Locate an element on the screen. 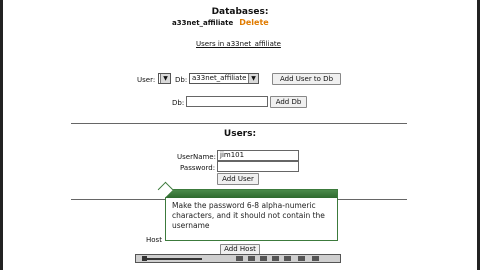  rewind-icon is located at coordinates (239, 258).